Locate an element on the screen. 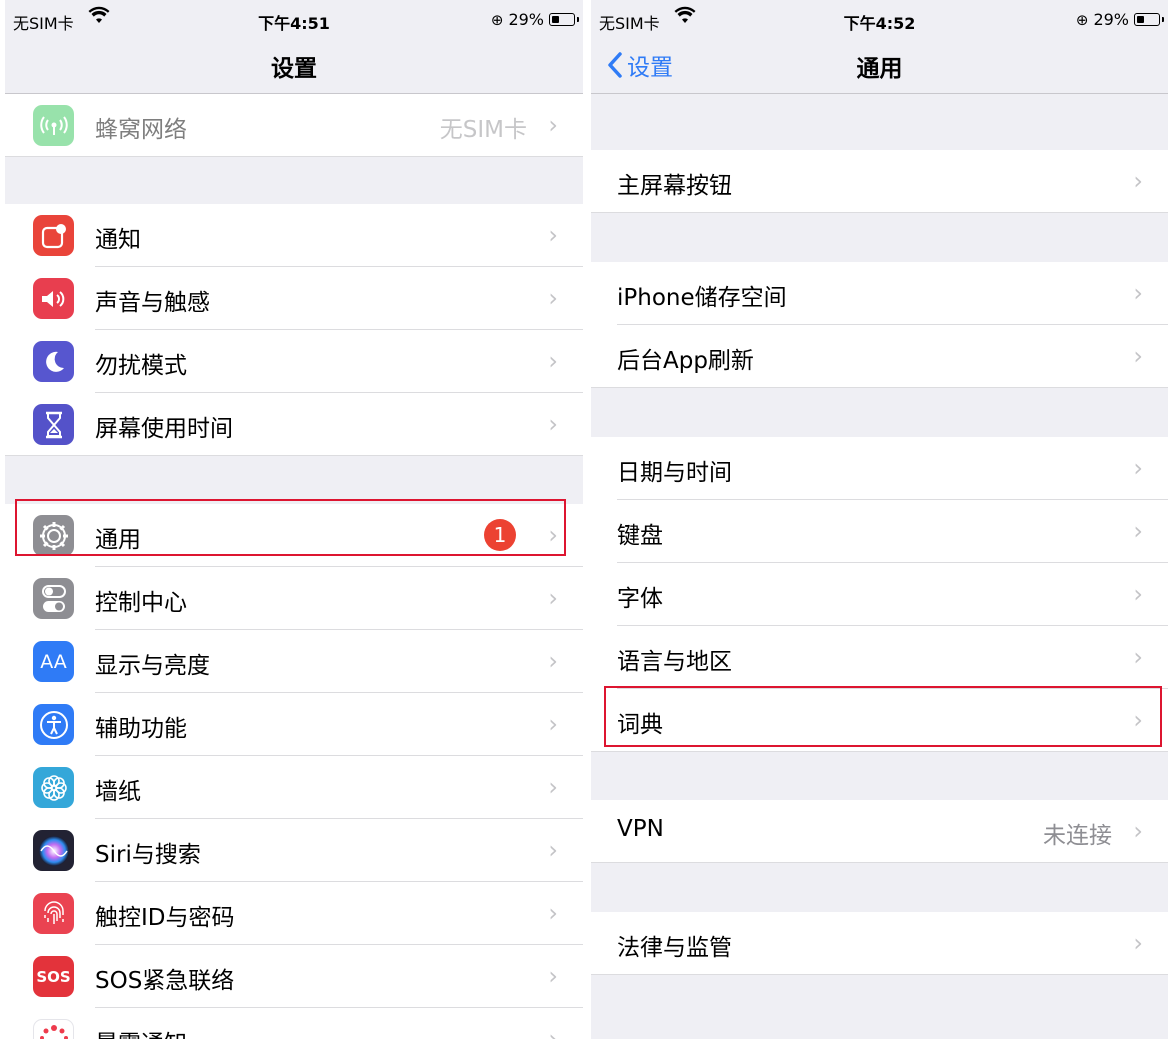 This screenshot has width=1173, height=1039. settings-row-emergency-sos: SOS SOS紧急联络 › is located at coordinates (294, 976).